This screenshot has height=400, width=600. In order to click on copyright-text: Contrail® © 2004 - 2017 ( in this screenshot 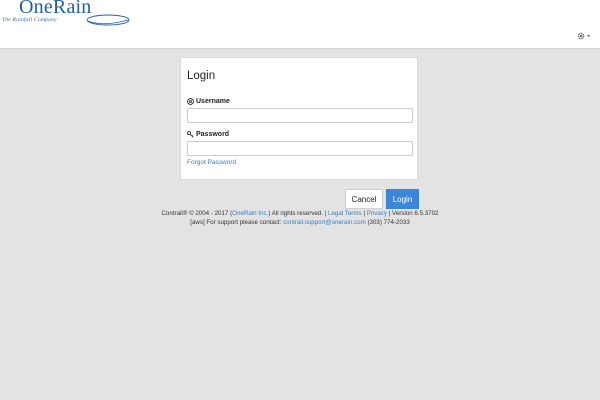, I will do `click(197, 213)`.